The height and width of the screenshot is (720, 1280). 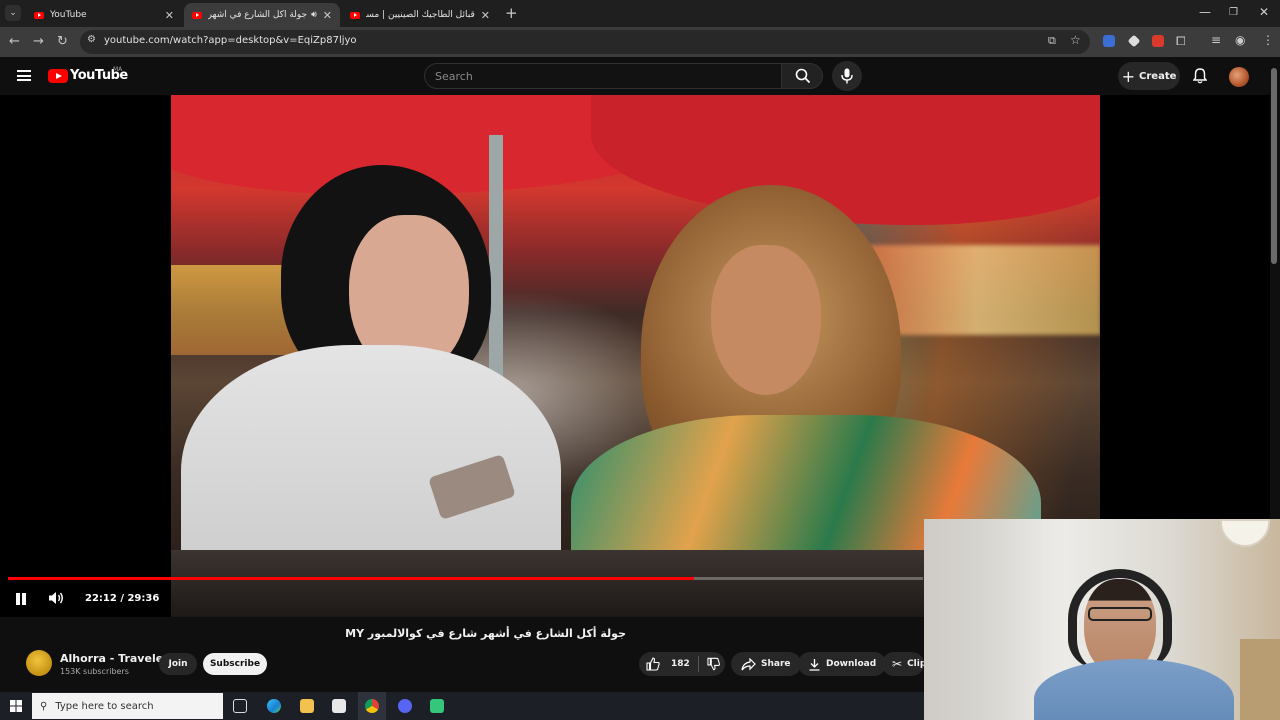 What do you see at coordinates (274, 706) in the screenshot?
I see `edge-icon` at bounding box center [274, 706].